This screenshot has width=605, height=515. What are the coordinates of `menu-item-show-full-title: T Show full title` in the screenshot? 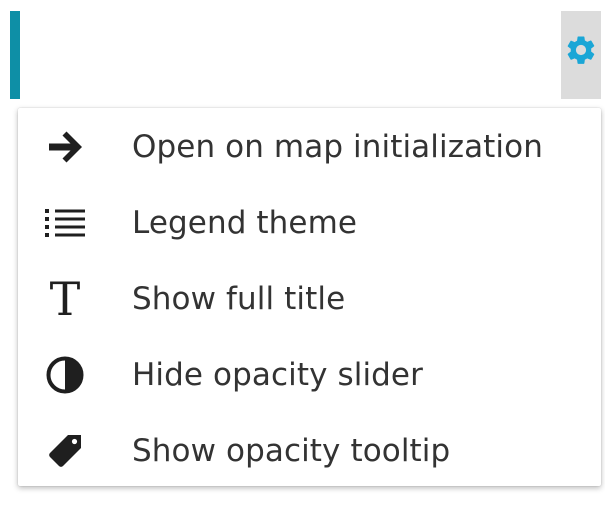 It's located at (309, 299).